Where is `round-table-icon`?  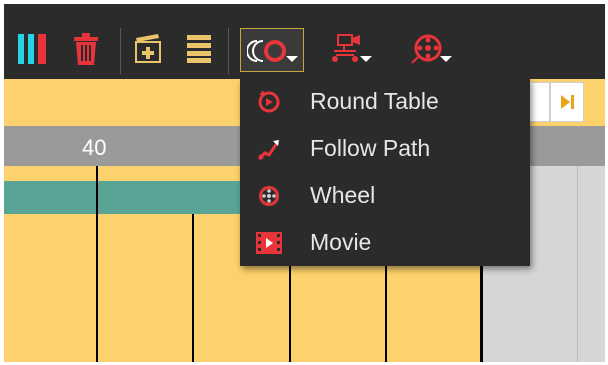 round-table-icon is located at coordinates (269, 102).